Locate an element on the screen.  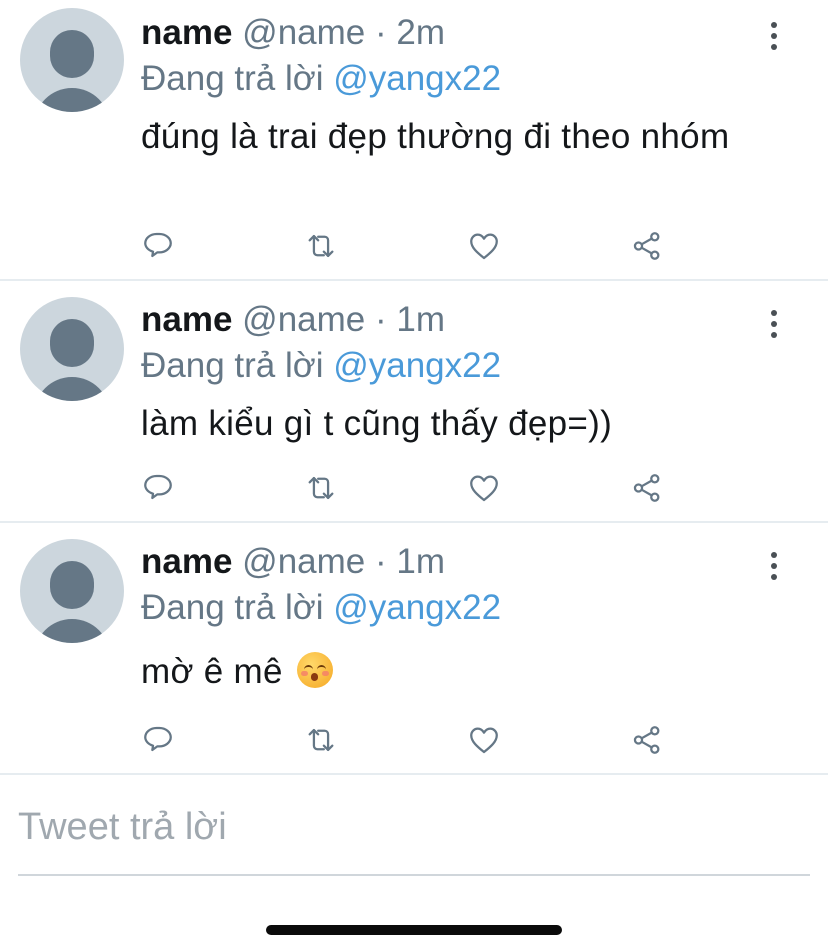
tweet-text: đúng là trai đẹp thường đi theo nhóm is located at coordinates (435, 136).